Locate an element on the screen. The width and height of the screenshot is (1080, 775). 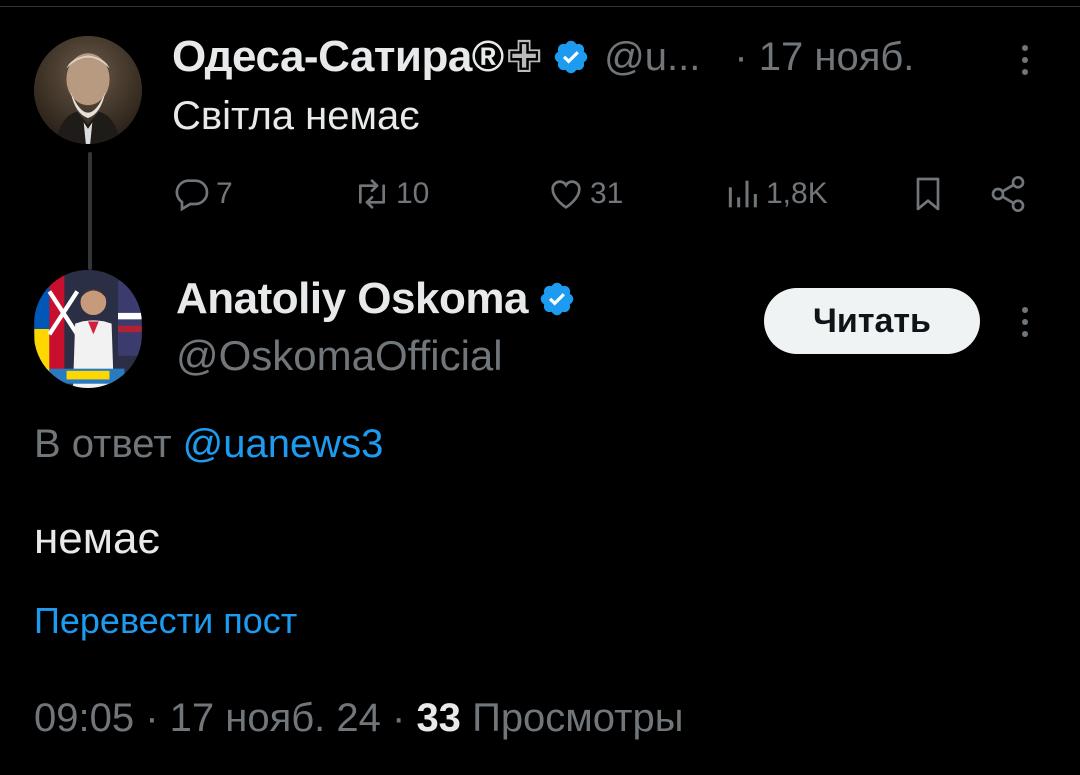
views-count: 33 is located at coordinates (438, 718).